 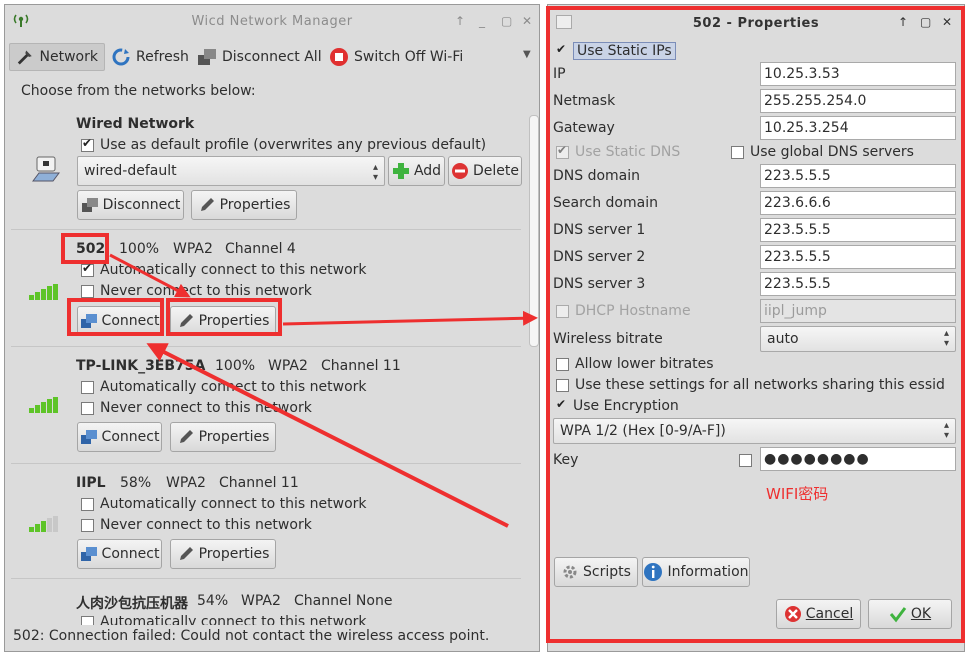 What do you see at coordinates (534, 231) in the screenshot?
I see `networks-scrollbar` at bounding box center [534, 231].